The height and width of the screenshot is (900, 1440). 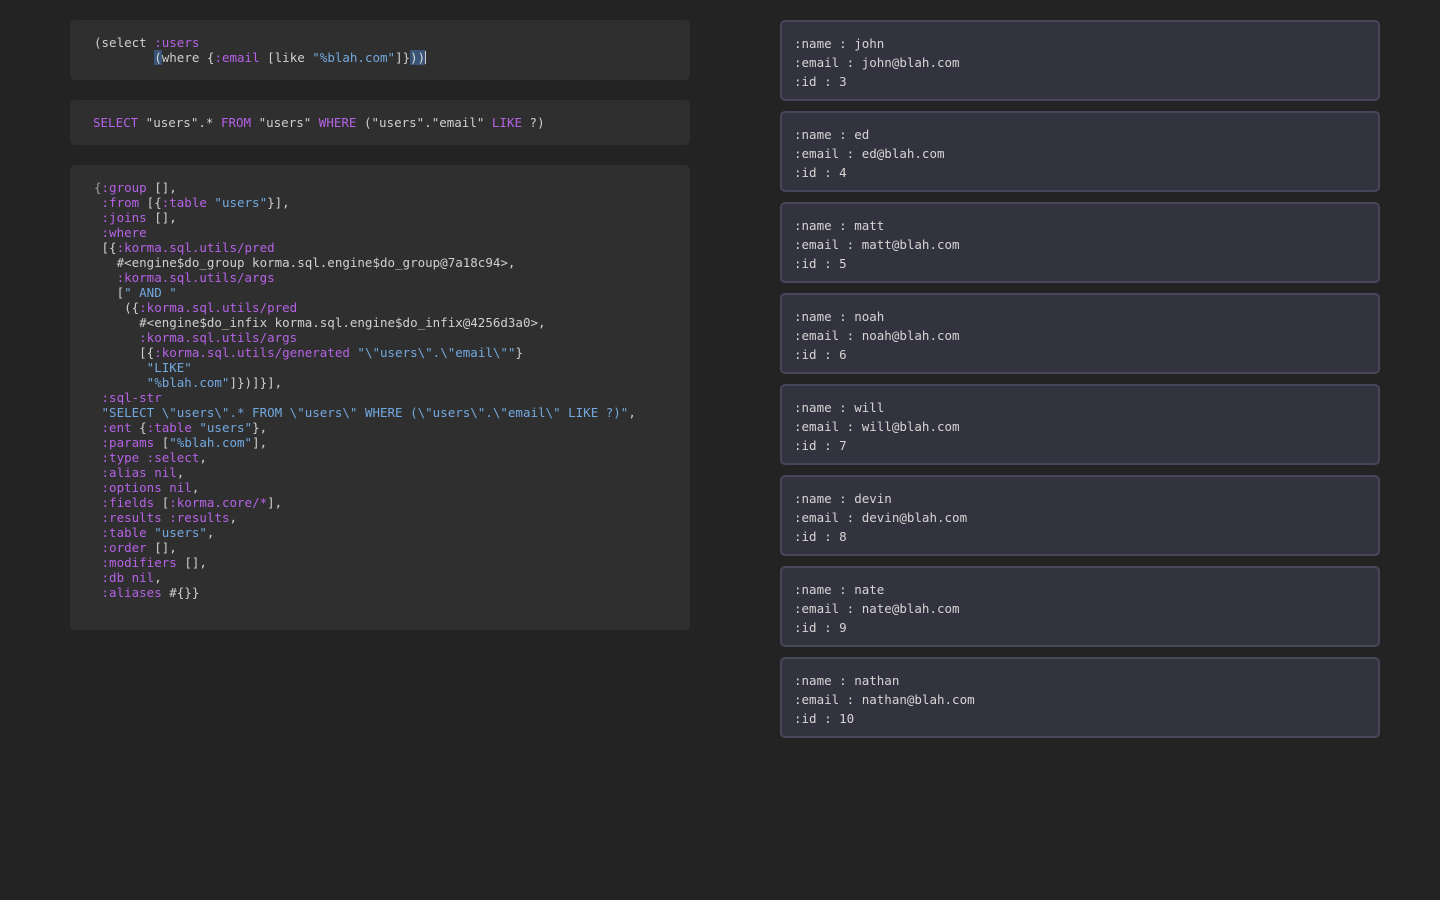 I want to click on result-email: :email : matt@blah.com, so click(x=877, y=244).